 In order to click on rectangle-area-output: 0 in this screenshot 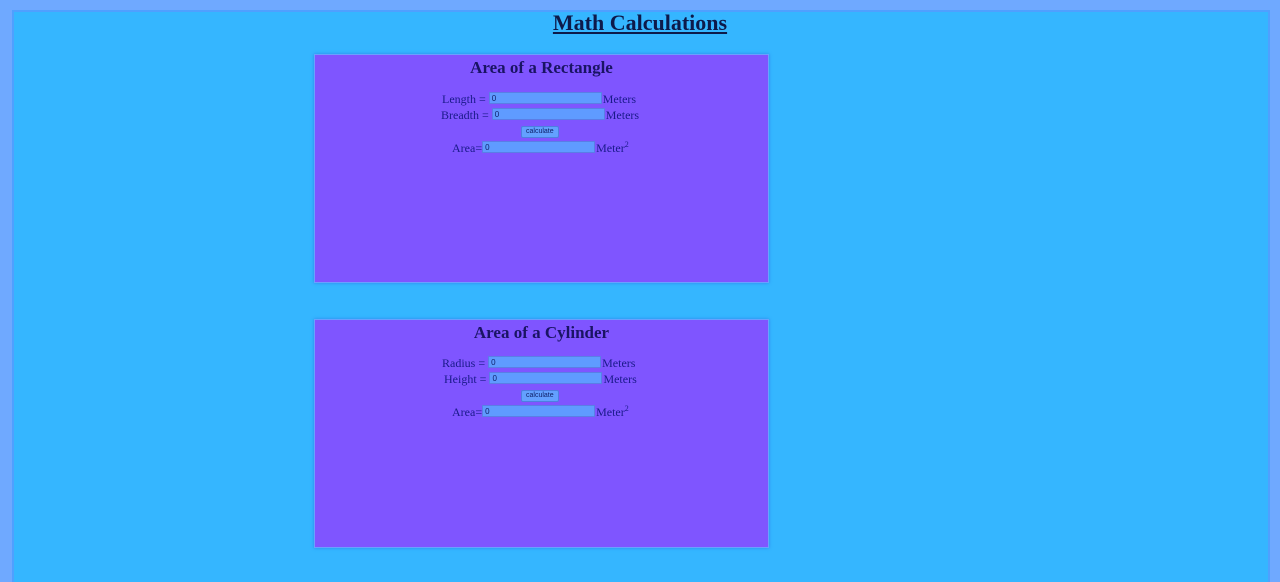, I will do `click(539, 147)`.